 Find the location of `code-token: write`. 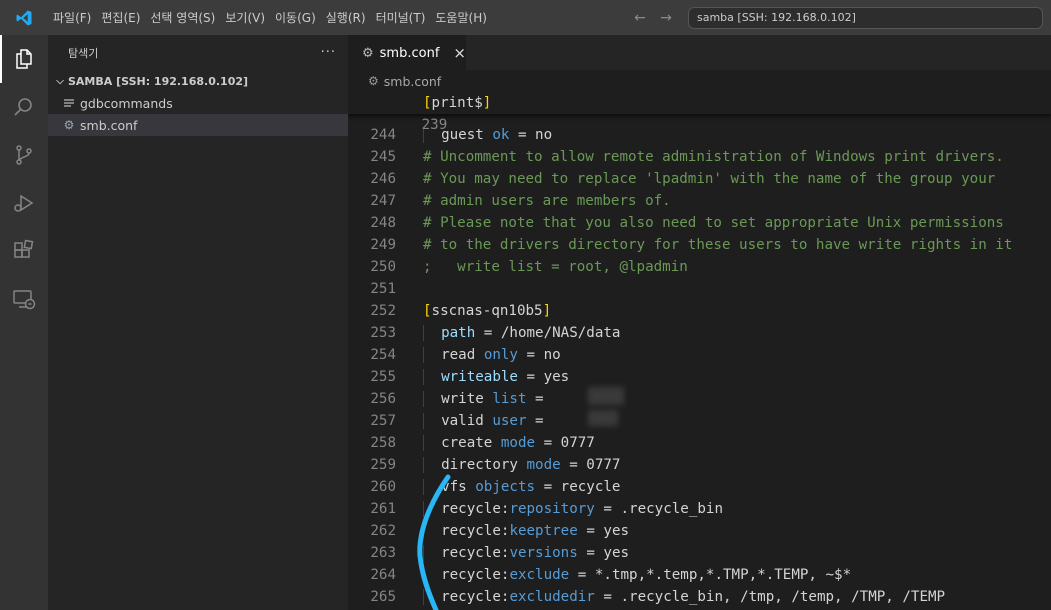

code-token: write is located at coordinates (467, 399).